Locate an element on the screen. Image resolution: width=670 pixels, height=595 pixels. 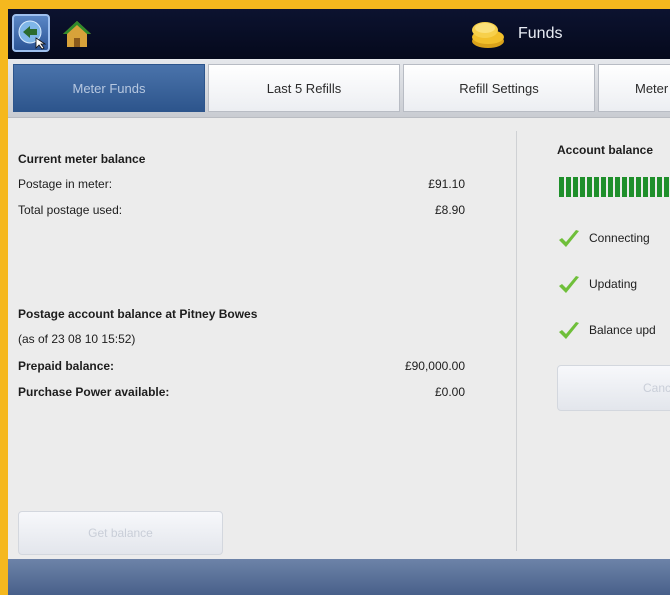
funds-header: Funds is located at coordinates (515, 34).